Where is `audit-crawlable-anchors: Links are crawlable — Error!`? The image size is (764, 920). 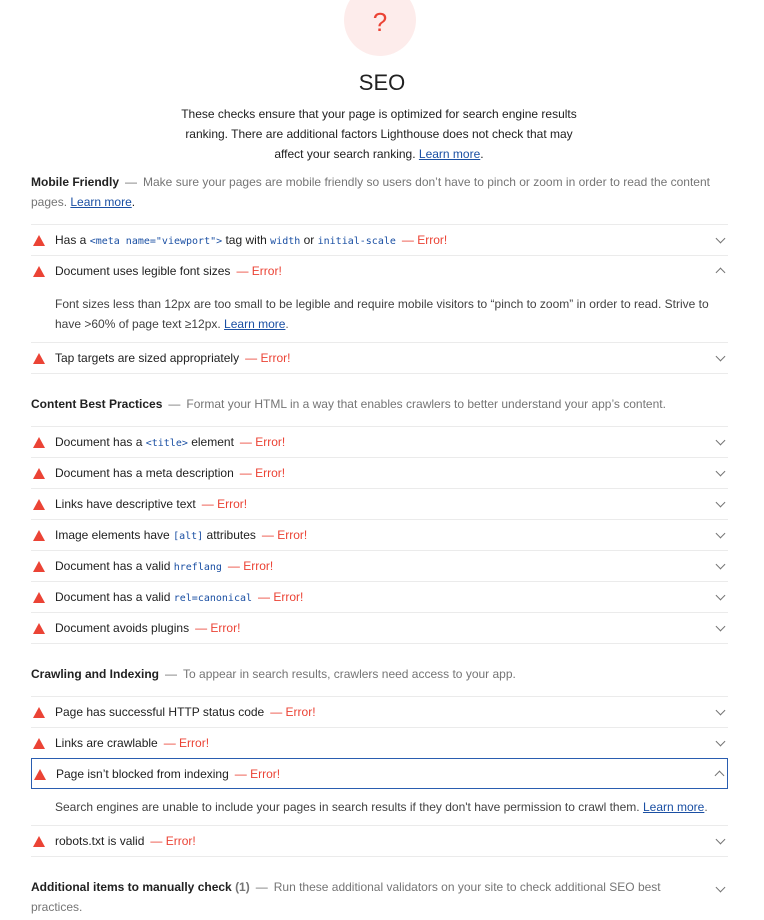
audit-crawlable-anchors: Links are crawlable — Error! is located at coordinates (379, 742).